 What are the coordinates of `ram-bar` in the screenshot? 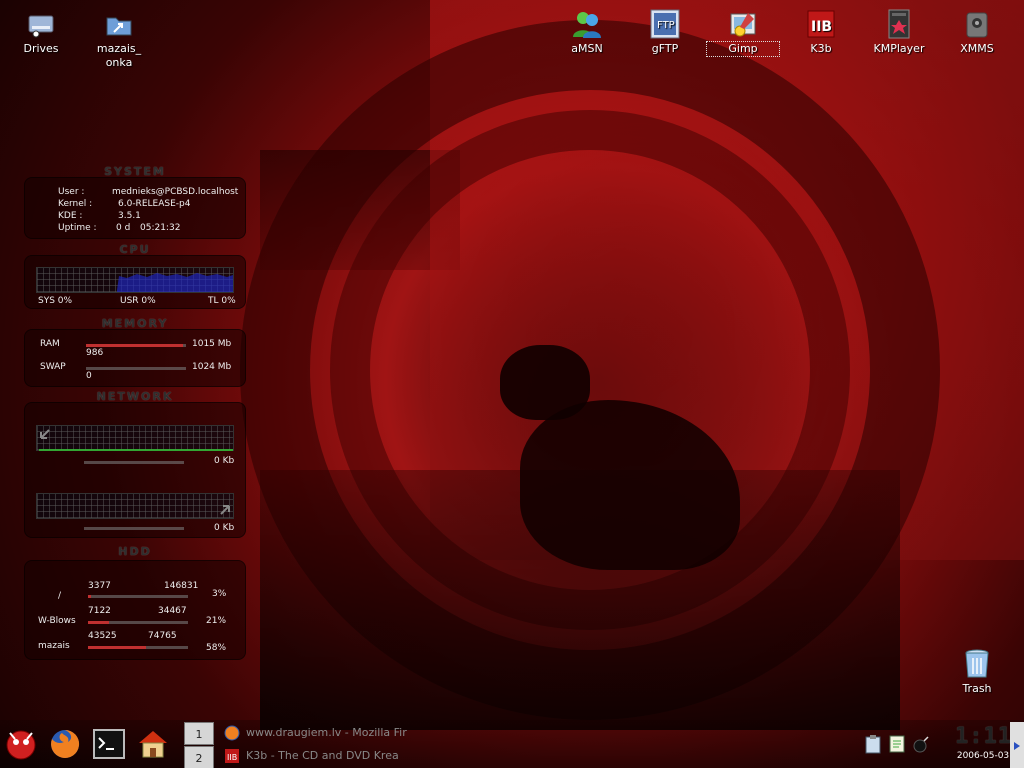 It's located at (136, 345).